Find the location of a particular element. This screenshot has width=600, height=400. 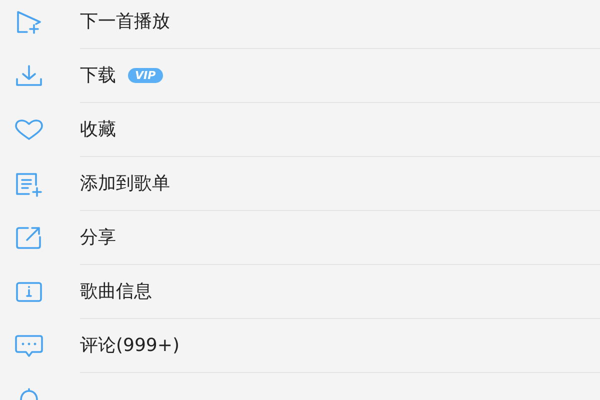

vip-badge: VIP is located at coordinates (145, 75).